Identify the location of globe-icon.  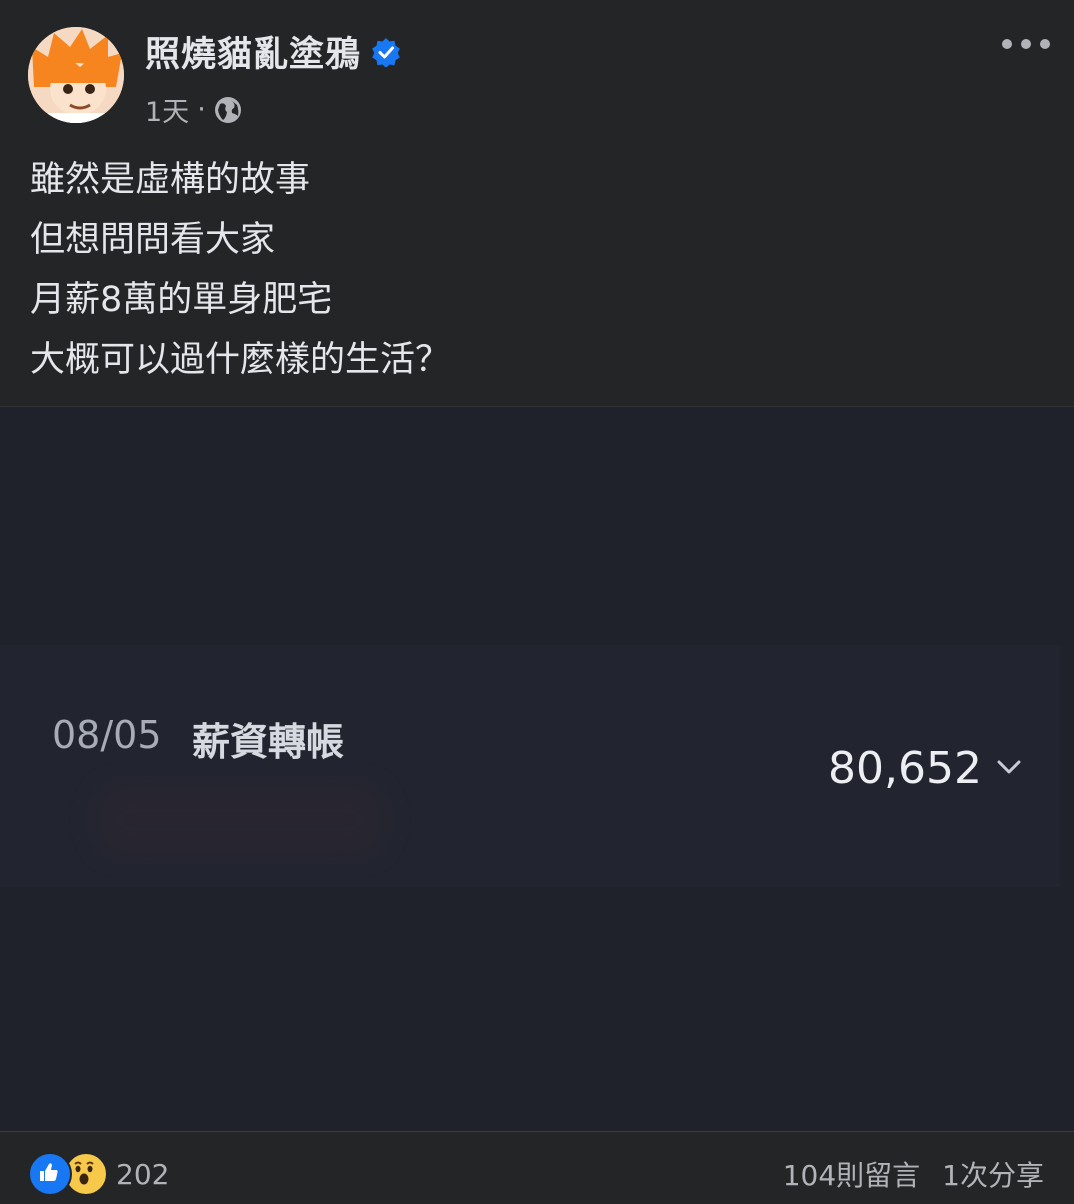
(227, 109).